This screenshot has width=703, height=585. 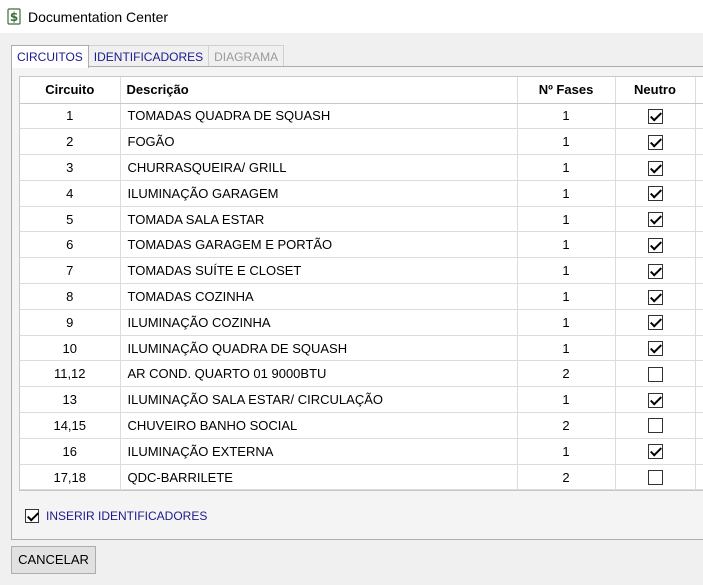 What do you see at coordinates (319, 245) in the screenshot?
I see `cell-descricao: TOMADAS GARAGEM E PORTÃO` at bounding box center [319, 245].